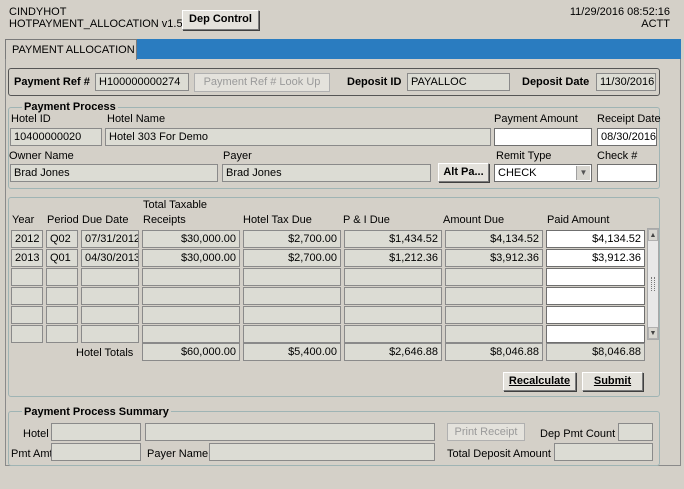 This screenshot has height=489, width=684. What do you see at coordinates (458, 82) in the screenshot?
I see `deposit-id-field: PAYALLOC` at bounding box center [458, 82].